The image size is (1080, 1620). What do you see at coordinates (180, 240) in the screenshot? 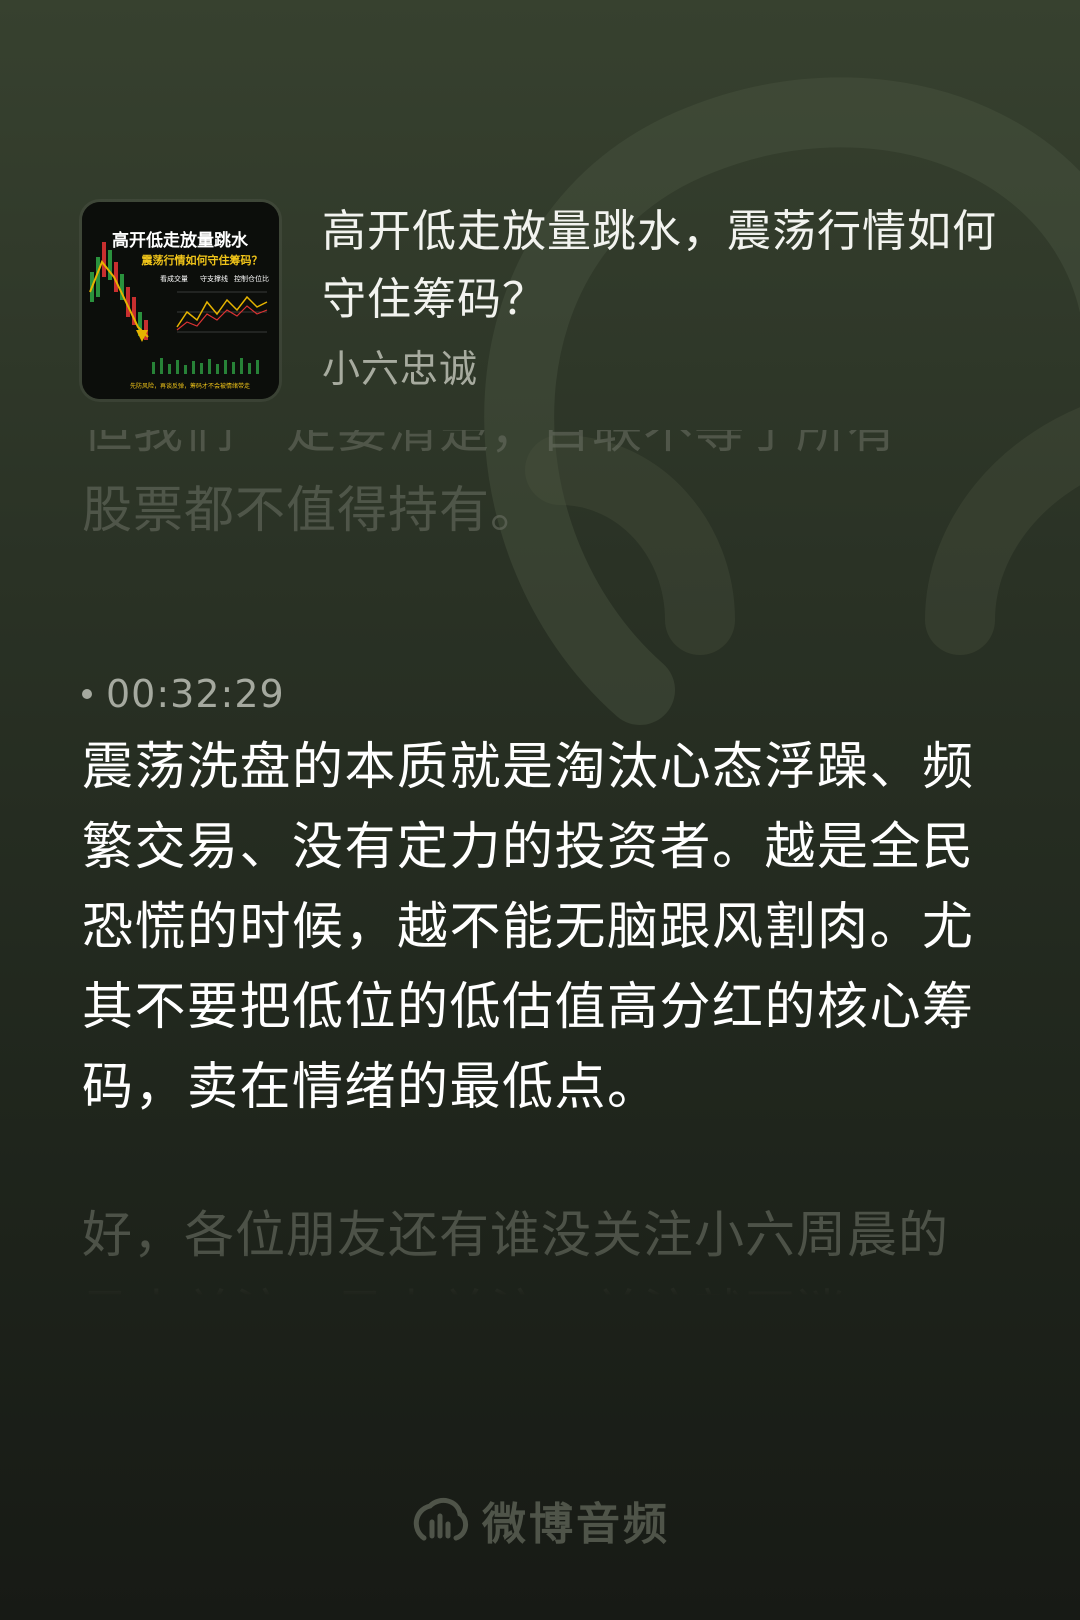
I see `cover-headline: 高开低走放量跳水` at bounding box center [180, 240].